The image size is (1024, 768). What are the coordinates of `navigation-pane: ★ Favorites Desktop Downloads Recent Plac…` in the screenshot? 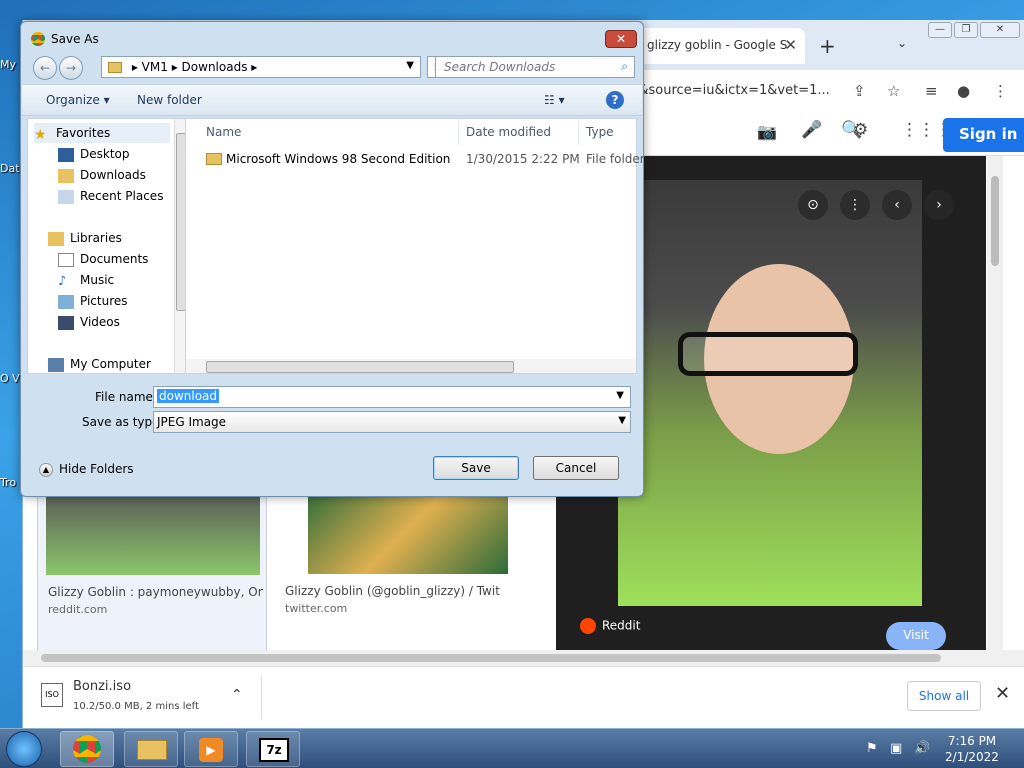 It's located at (106, 246).